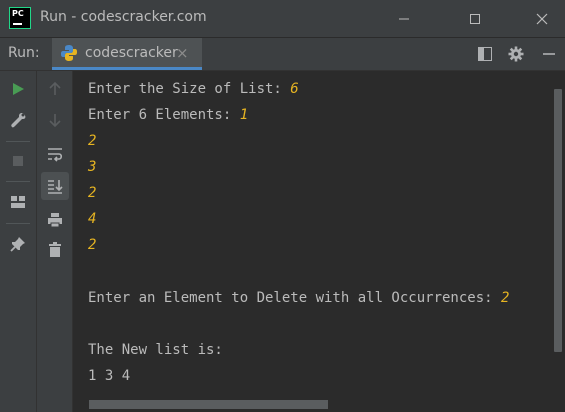  I want to click on console-actions-toolbar, so click(55, 241).